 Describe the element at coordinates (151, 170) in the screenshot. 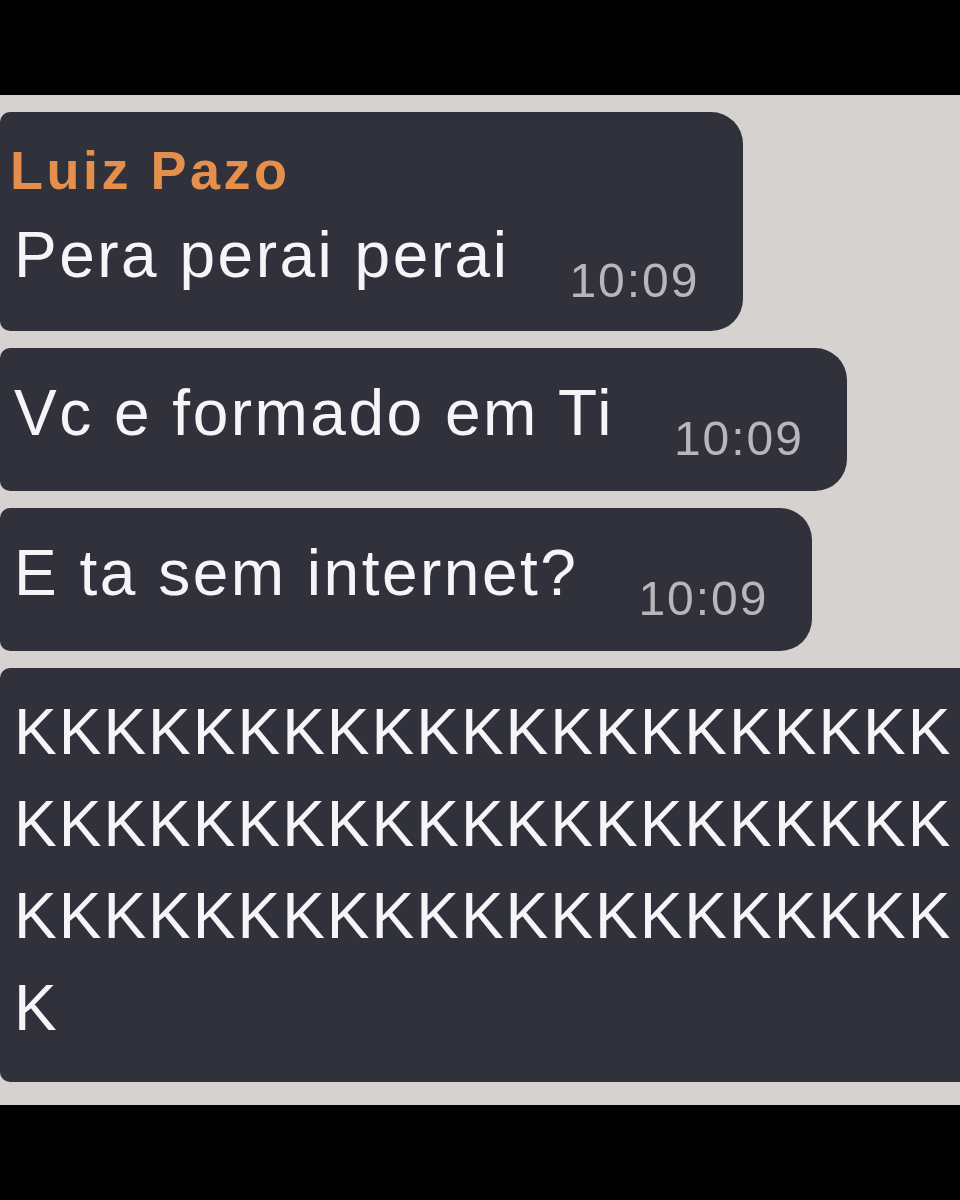

I see `sender-name: Luiz Pazo` at that location.